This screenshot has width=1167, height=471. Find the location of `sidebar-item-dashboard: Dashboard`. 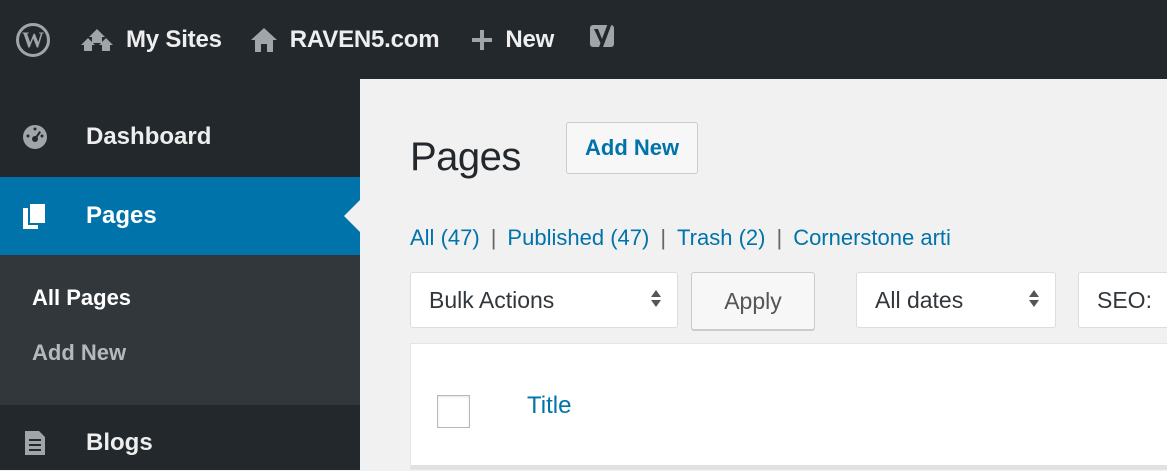

sidebar-item-dashboard: Dashboard is located at coordinates (180, 137).